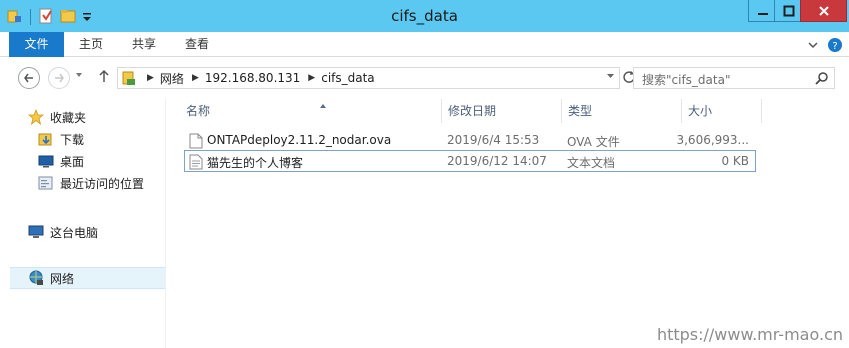 The width and height of the screenshot is (849, 348). Describe the element at coordinates (96, 117) in the screenshot. I see `sidebar-item-favorites: 收藏夹` at that location.